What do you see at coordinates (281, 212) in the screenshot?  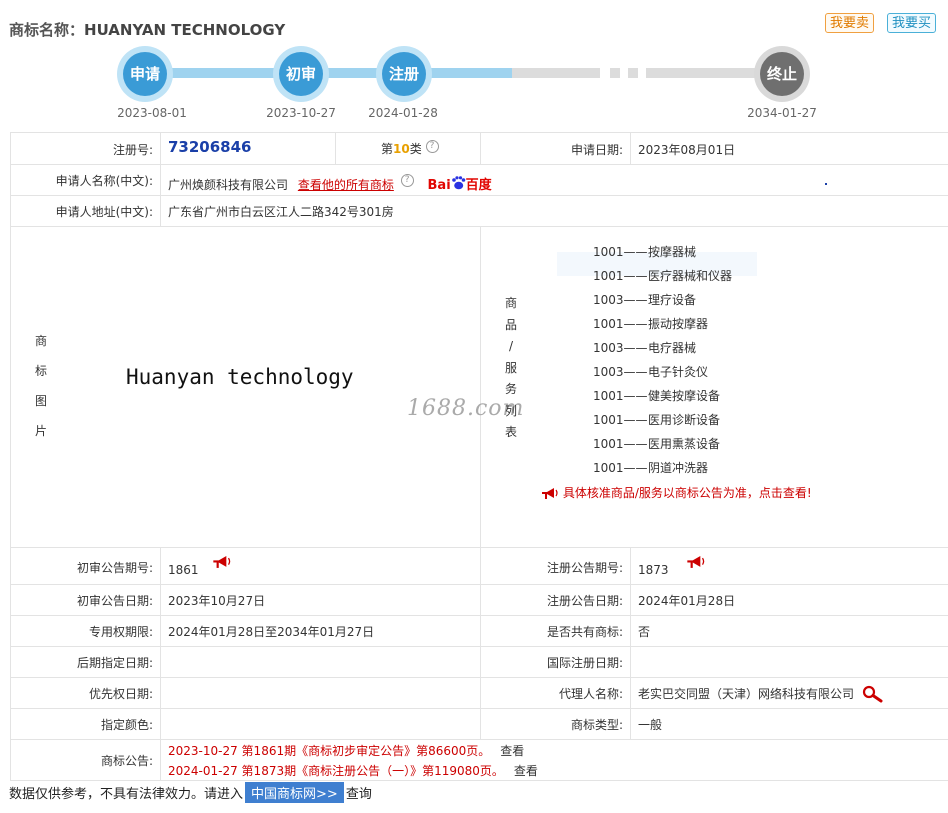 I see `address-value: 广东省广州市白云区江人二路342号301房` at bounding box center [281, 212].